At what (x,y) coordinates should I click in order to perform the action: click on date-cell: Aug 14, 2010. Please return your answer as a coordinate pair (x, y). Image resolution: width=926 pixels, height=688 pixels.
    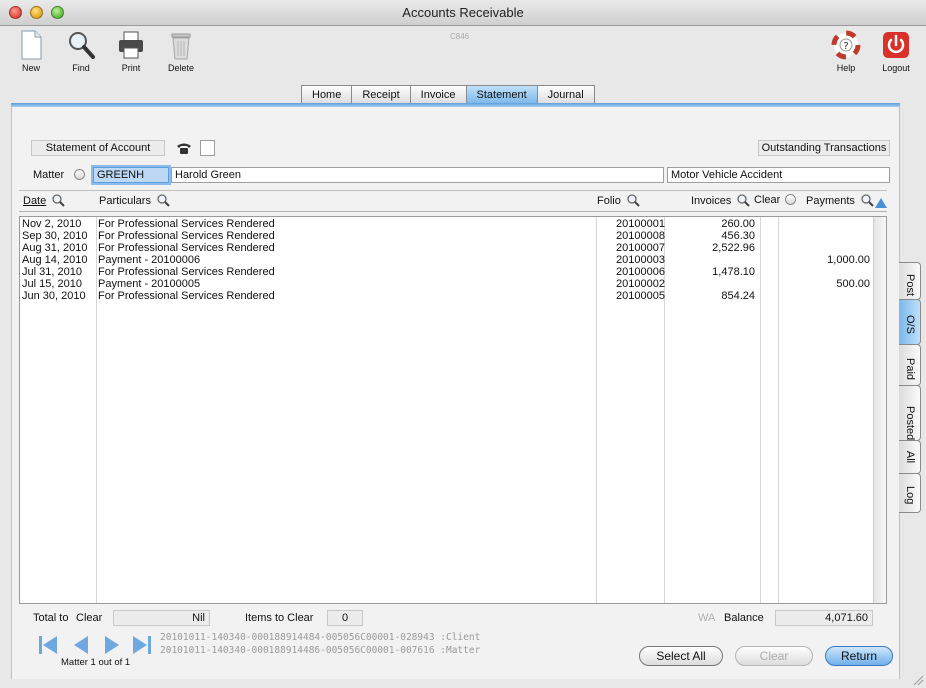
    Looking at the image, I should click on (55, 260).